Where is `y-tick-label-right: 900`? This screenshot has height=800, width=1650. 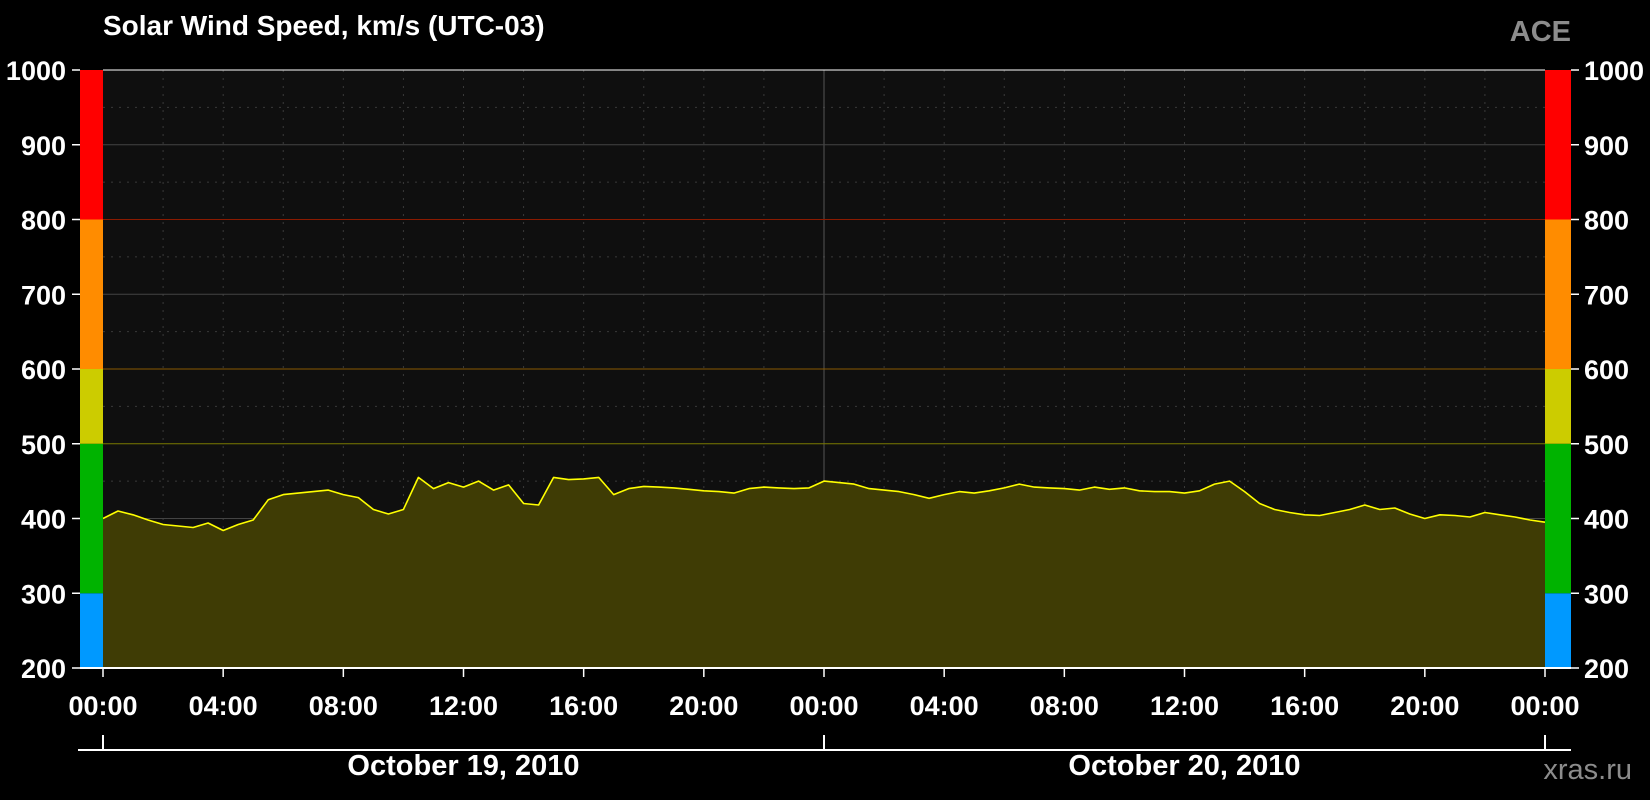 y-tick-label-right: 900 is located at coordinates (1606, 146).